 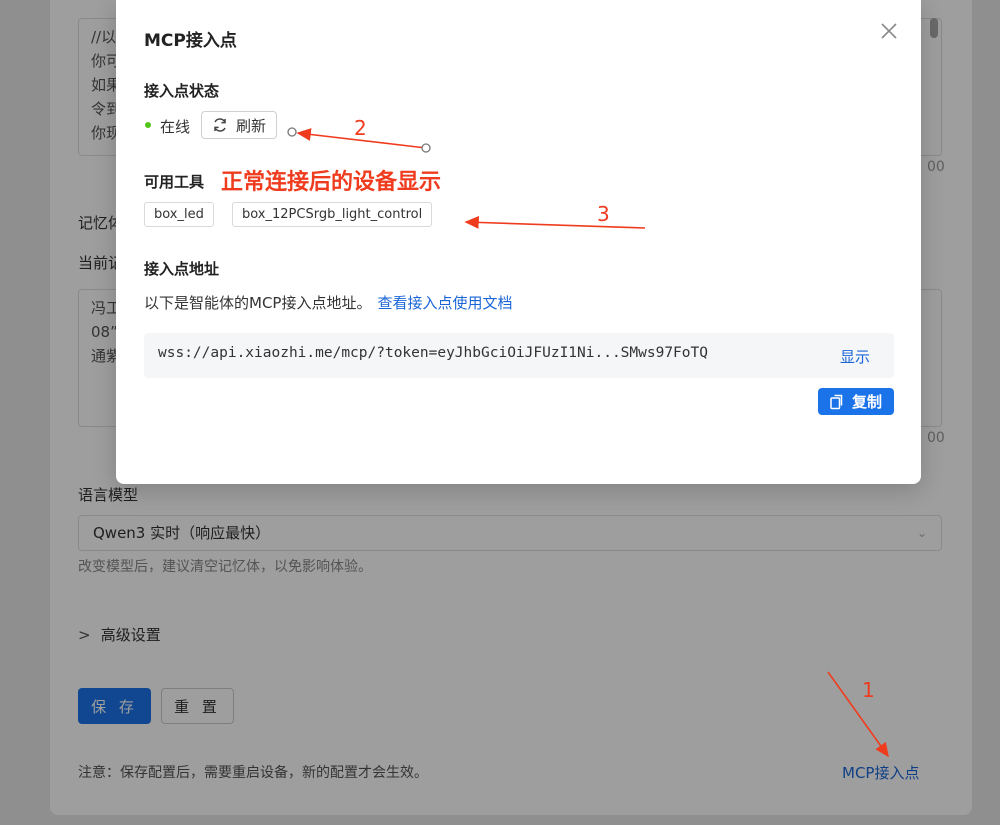 I want to click on online-status-dot, so click(x=148, y=125).